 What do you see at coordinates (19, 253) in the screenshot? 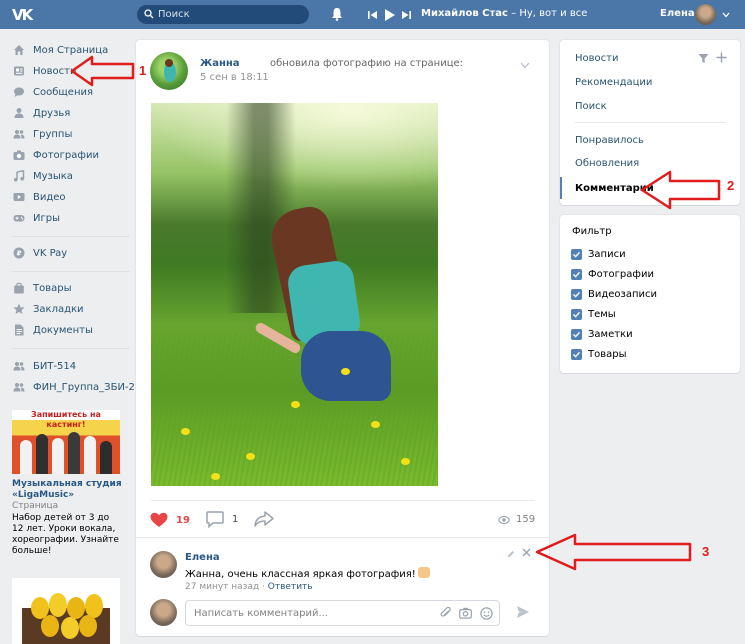
I see `vkpay-icon: ₽` at bounding box center [19, 253].